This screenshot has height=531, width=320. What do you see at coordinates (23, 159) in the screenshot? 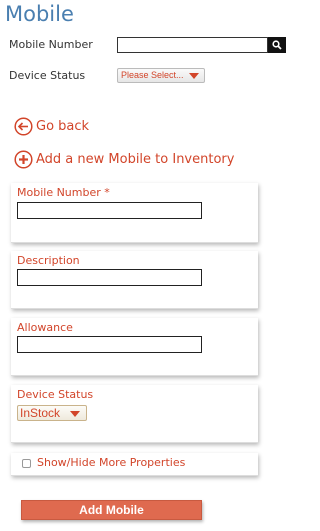
I see `plus-circle-icon` at bounding box center [23, 159].